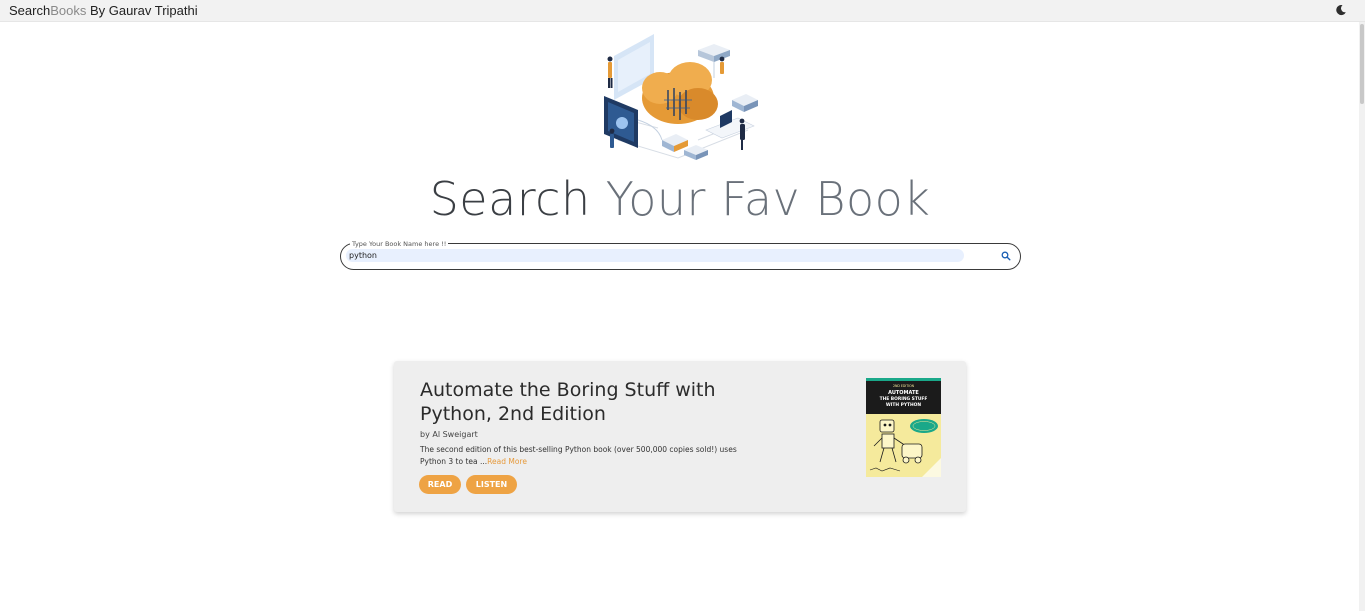 This screenshot has width=1365, height=611. Describe the element at coordinates (760, 199) in the screenshot. I see `heading-fav-book: Your Fav Book` at that location.